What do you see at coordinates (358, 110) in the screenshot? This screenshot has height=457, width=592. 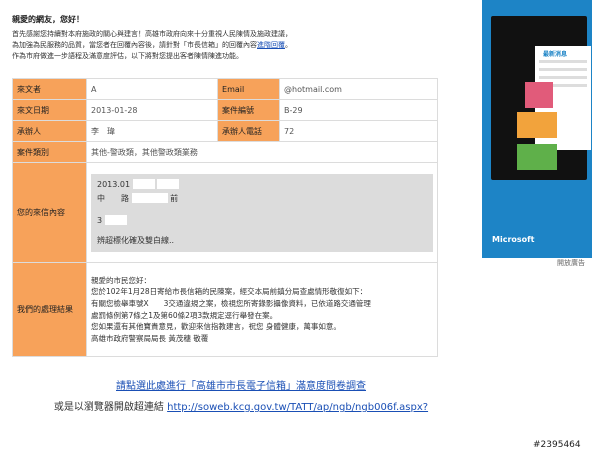 I see `case-no-value: B-29` at bounding box center [358, 110].